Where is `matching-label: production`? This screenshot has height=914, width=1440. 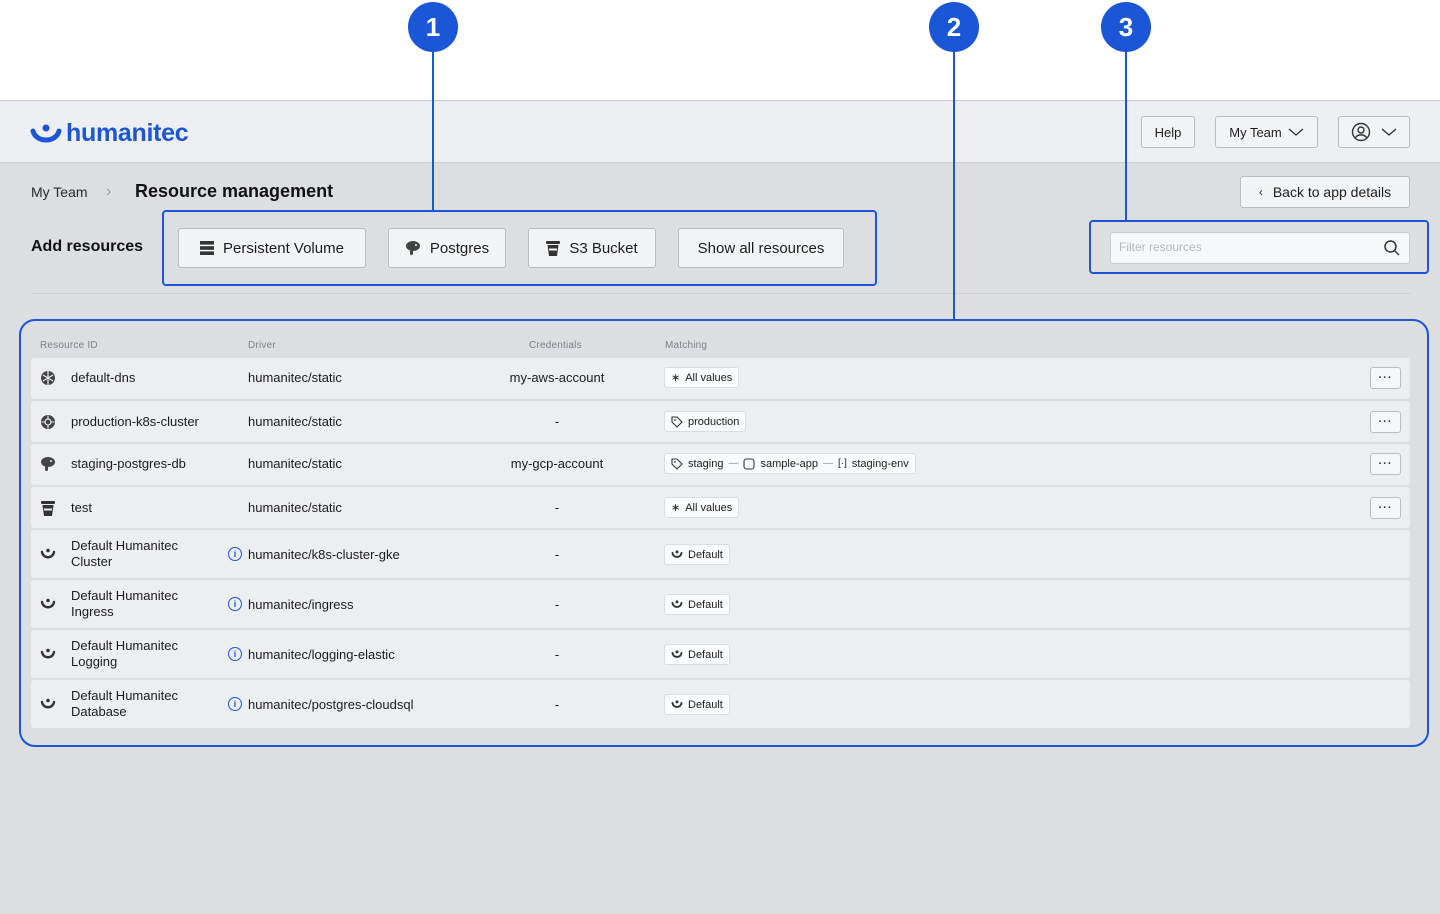
matching-label: production is located at coordinates (714, 421).